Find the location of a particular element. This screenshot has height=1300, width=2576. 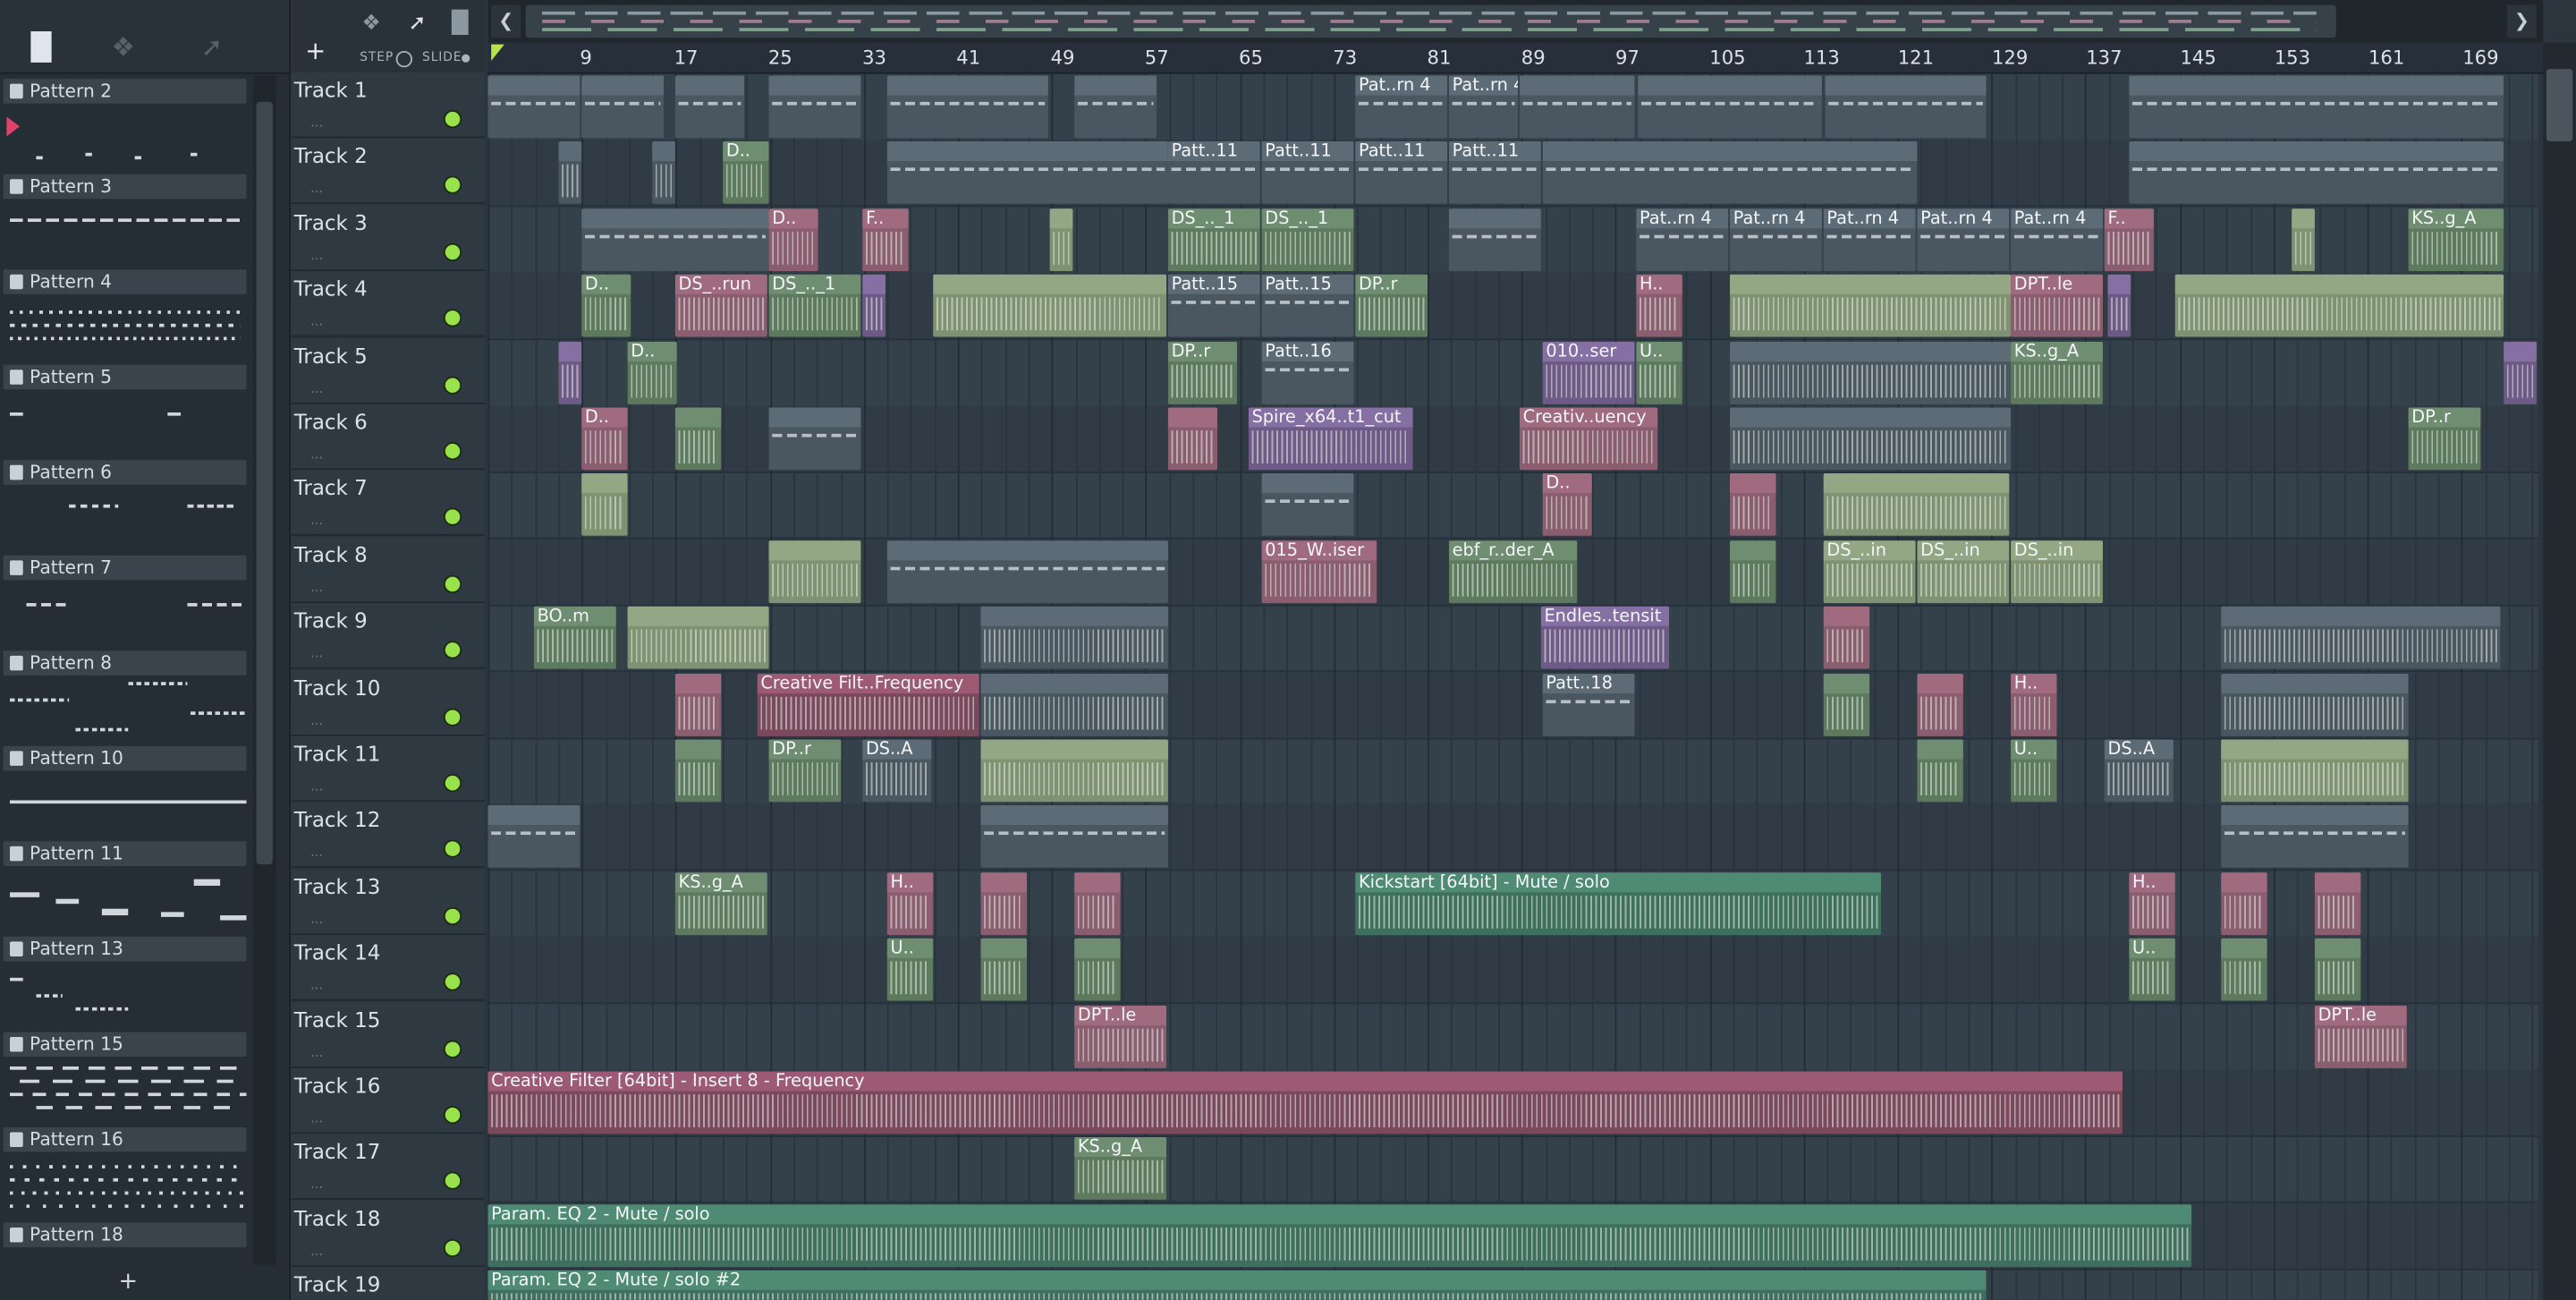

pattern-item: Pattern 5 is located at coordinates (126, 411).